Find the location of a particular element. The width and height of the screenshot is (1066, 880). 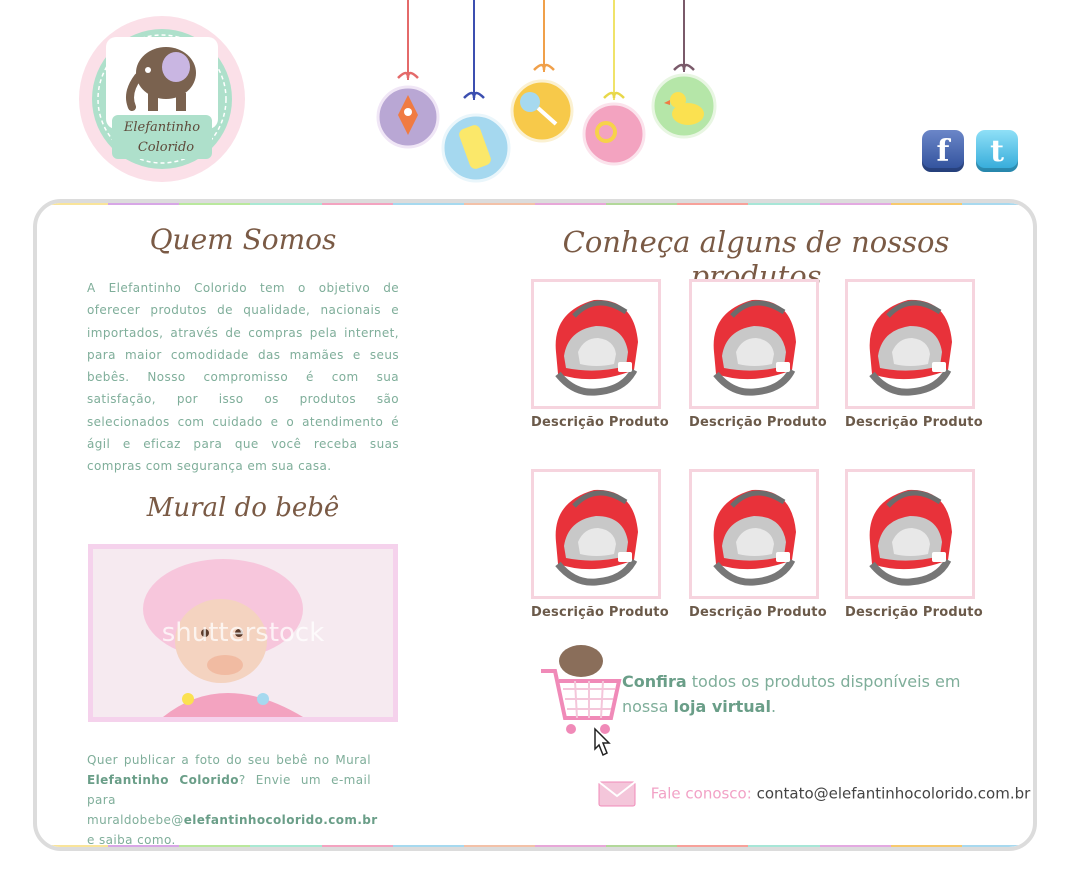

envelope-icon is located at coordinates (617, 794).